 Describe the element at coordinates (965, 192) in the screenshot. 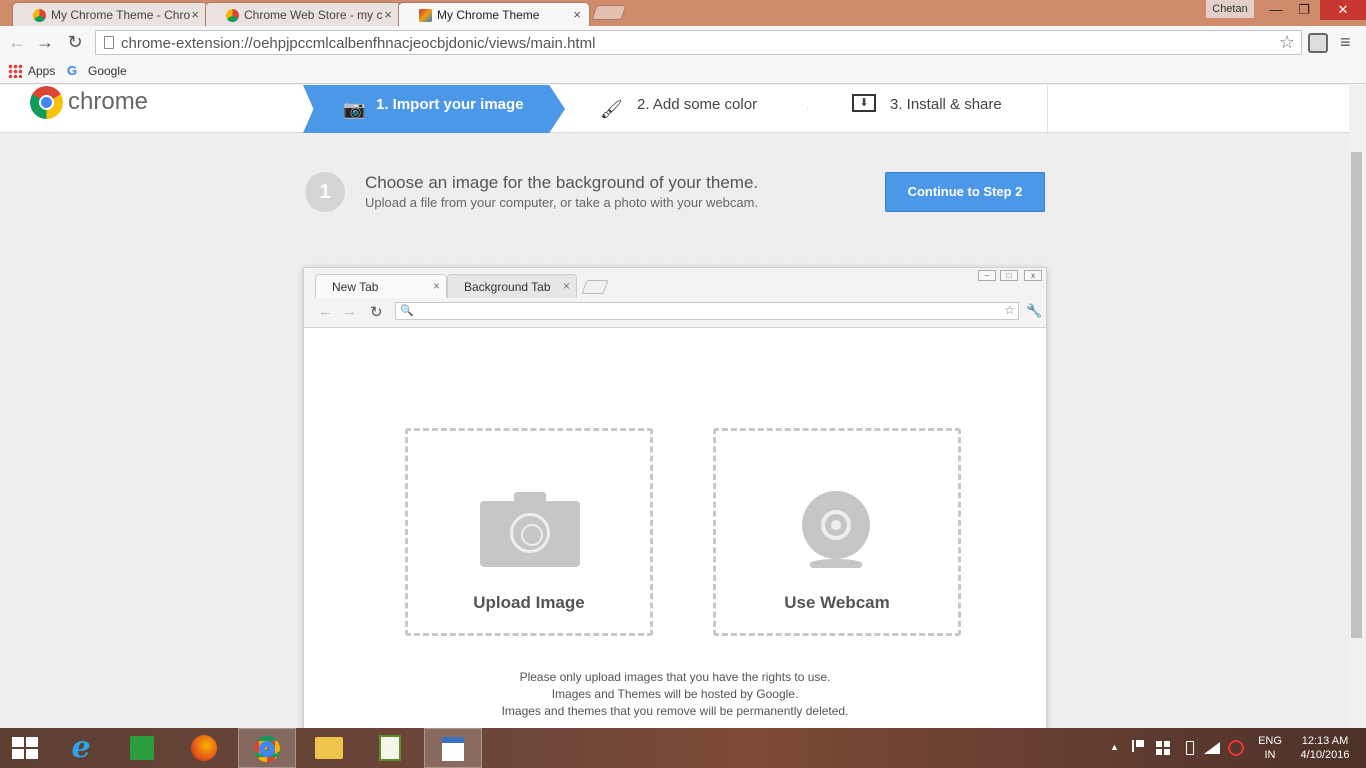

I see `continue-button: Continue to Step 2` at that location.